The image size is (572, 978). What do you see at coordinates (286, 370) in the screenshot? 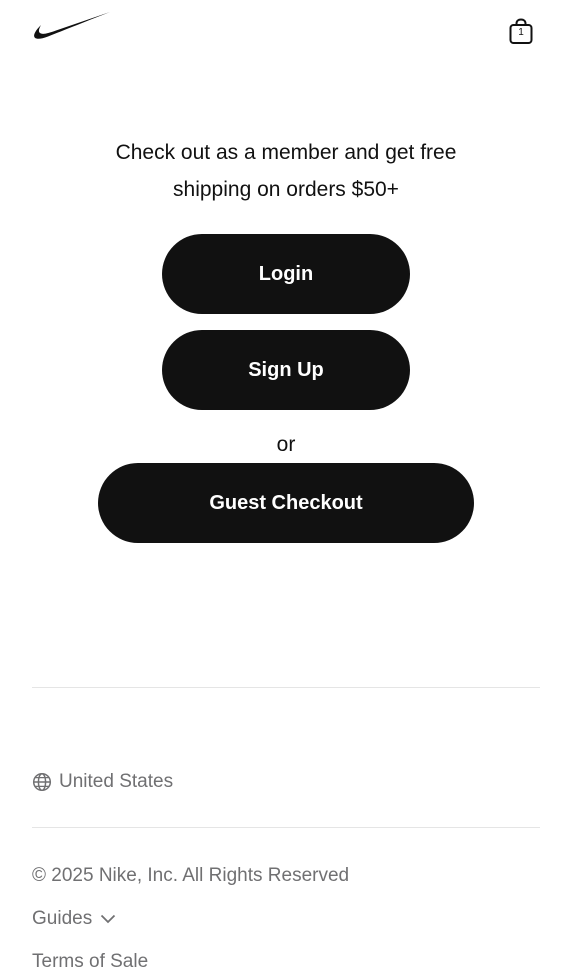
I see `sign-up-button: Sign Up` at bounding box center [286, 370].